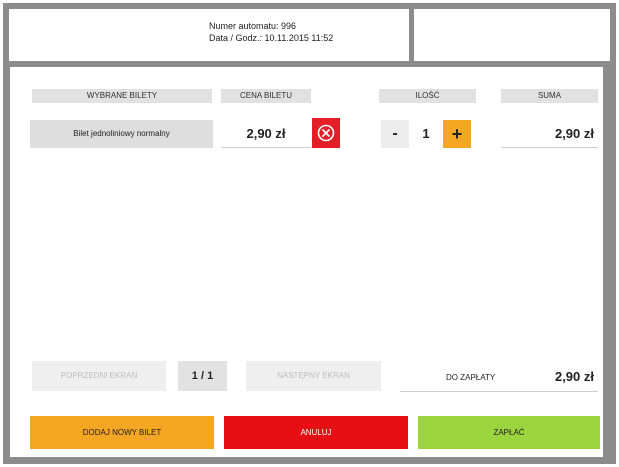 The height and width of the screenshot is (467, 619). I want to click on column-sum: SUMA, so click(549, 96).